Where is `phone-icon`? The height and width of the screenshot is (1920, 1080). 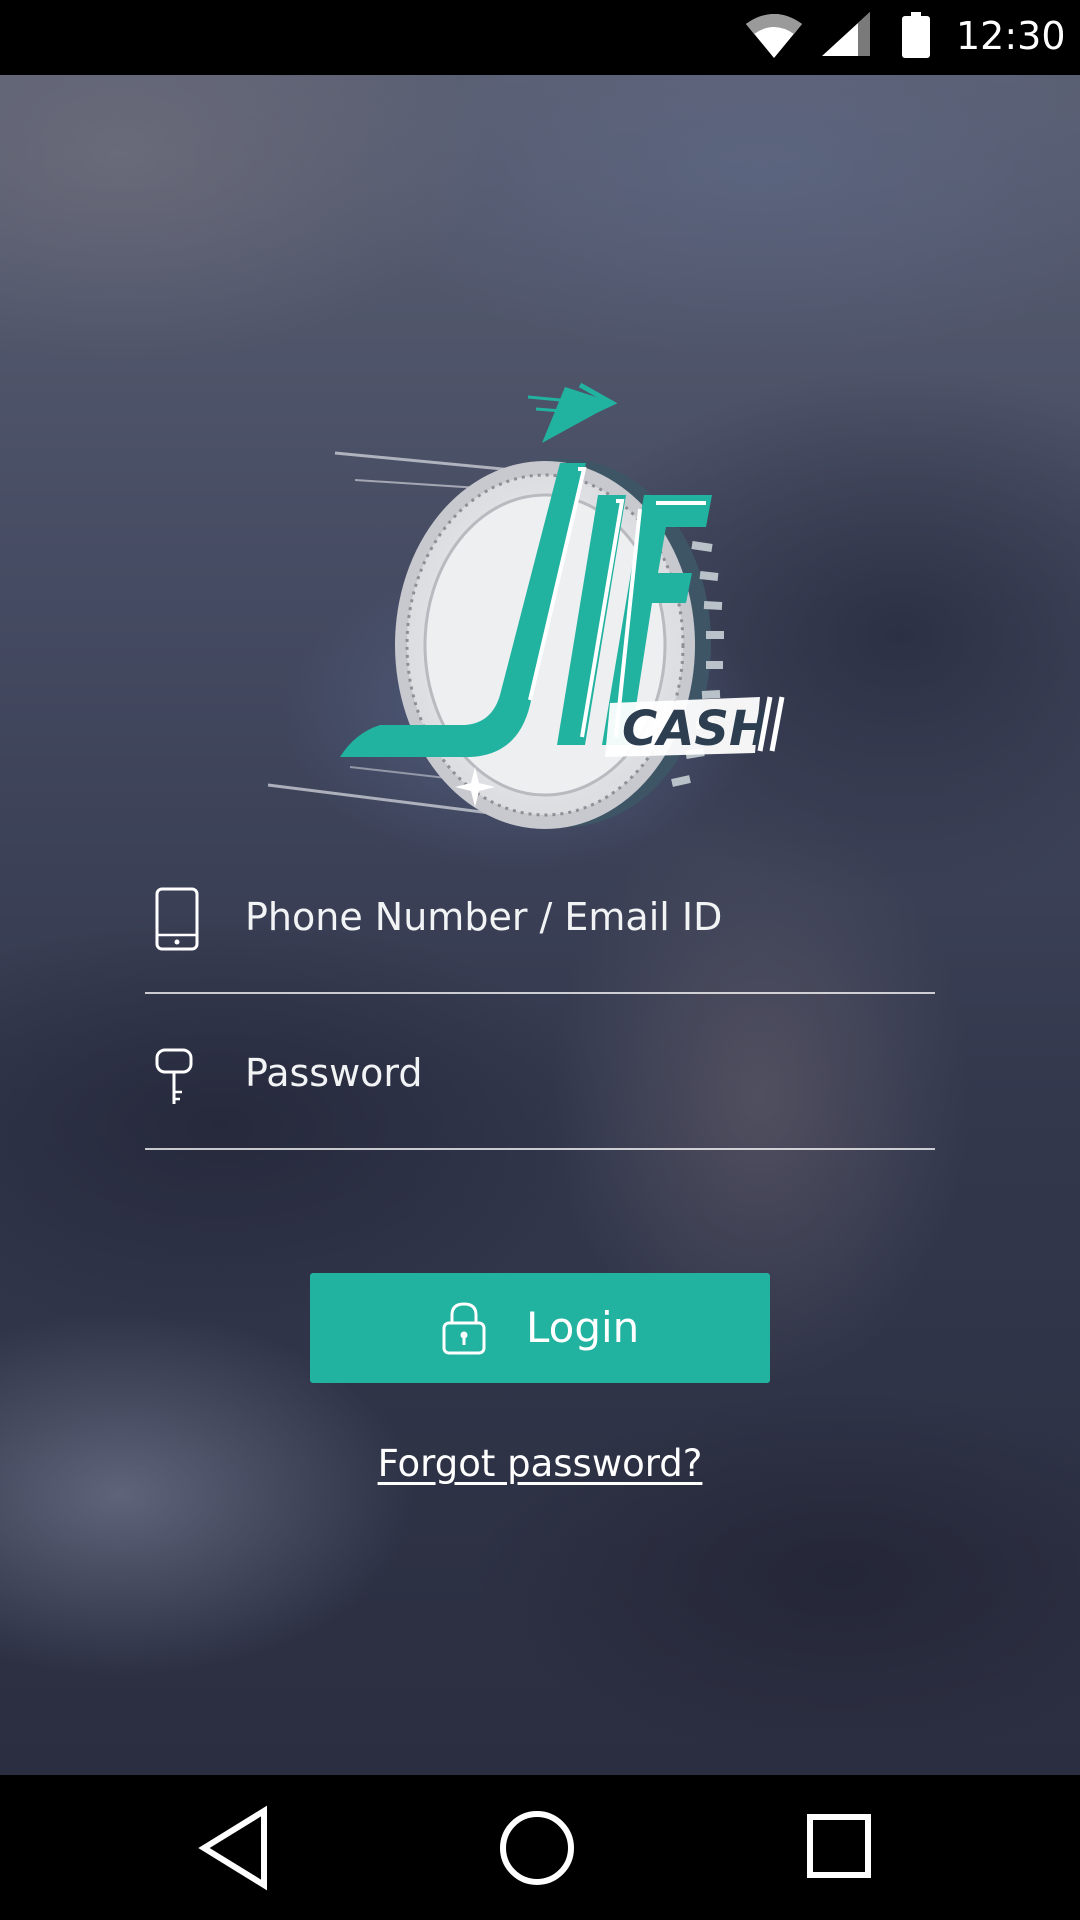 phone-icon is located at coordinates (177, 919).